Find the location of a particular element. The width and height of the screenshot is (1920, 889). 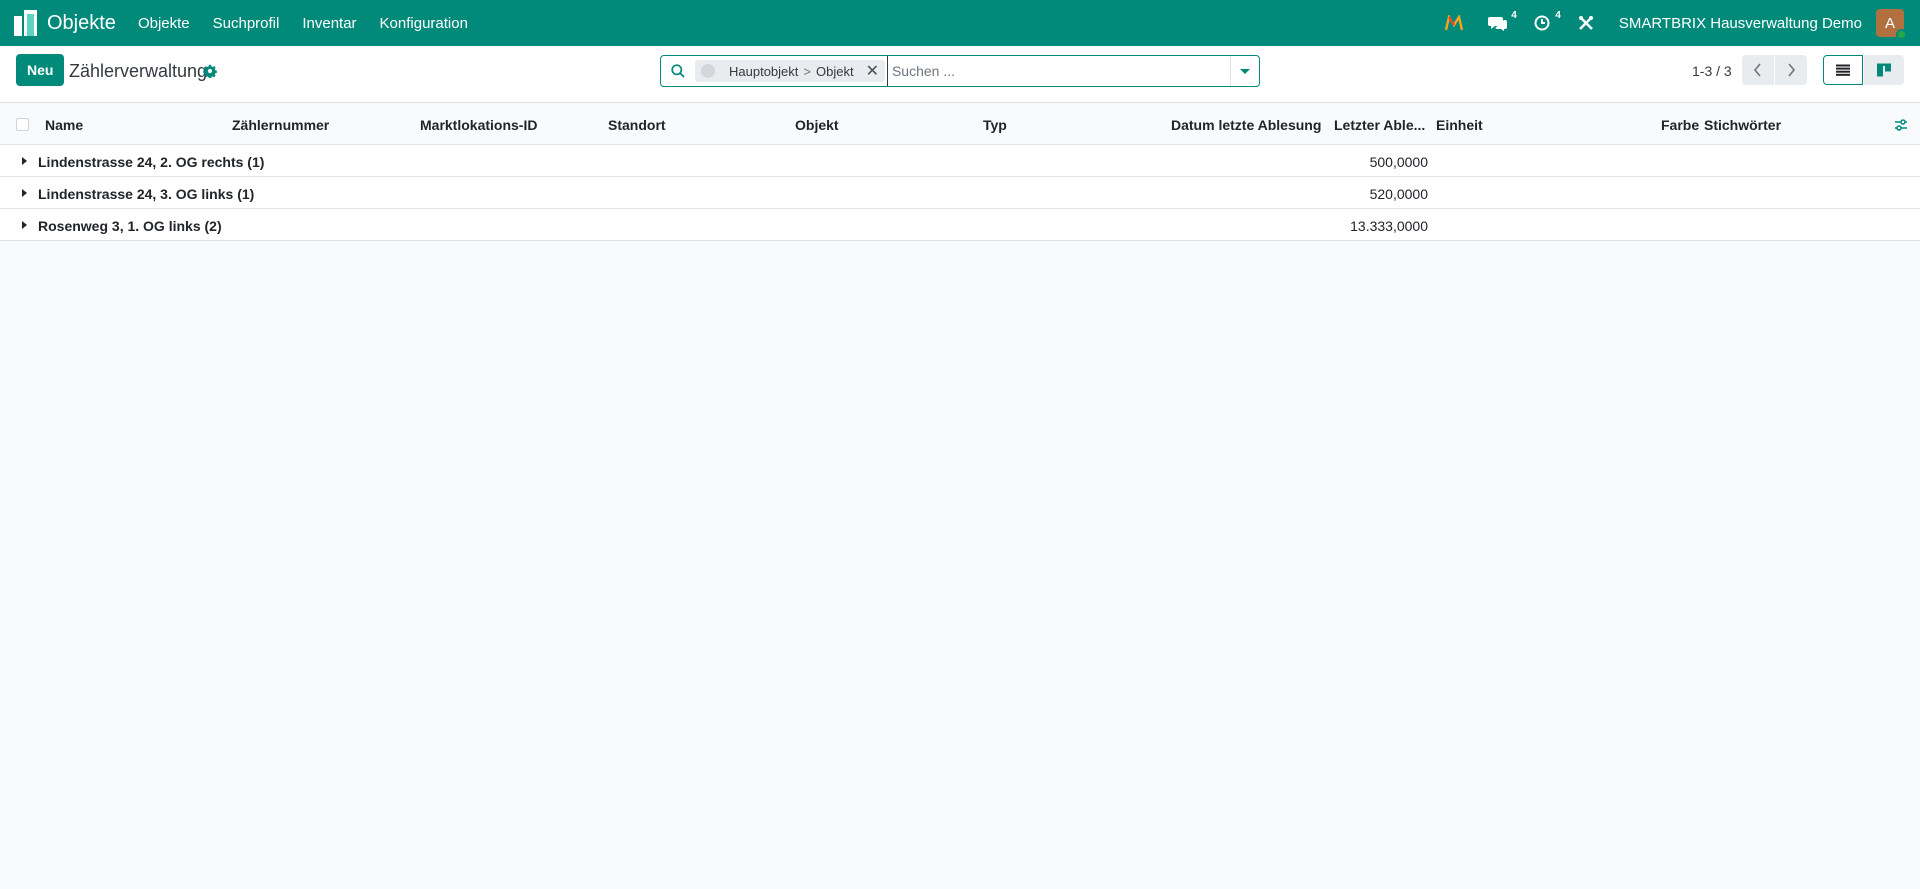

search-options-toggle is located at coordinates (1244, 71).